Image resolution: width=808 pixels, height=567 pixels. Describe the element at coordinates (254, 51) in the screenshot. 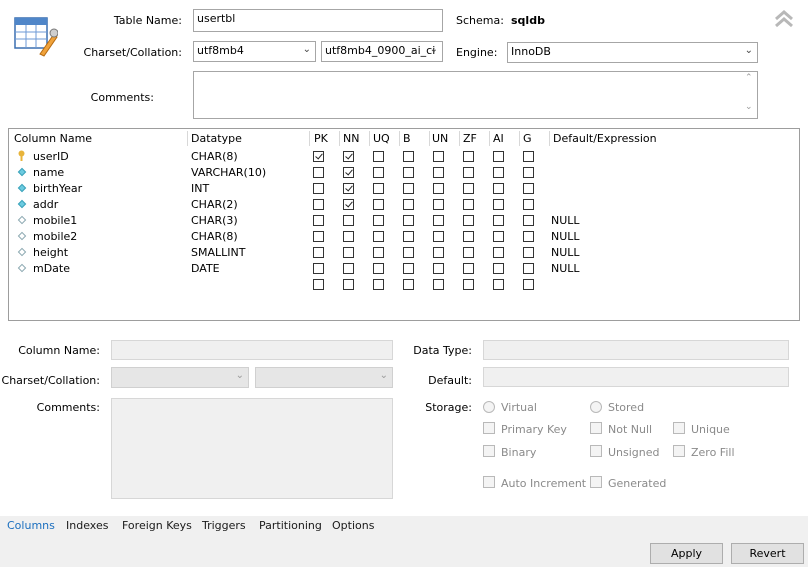

I see `charset-select: utf8mb4 ⌄` at that location.